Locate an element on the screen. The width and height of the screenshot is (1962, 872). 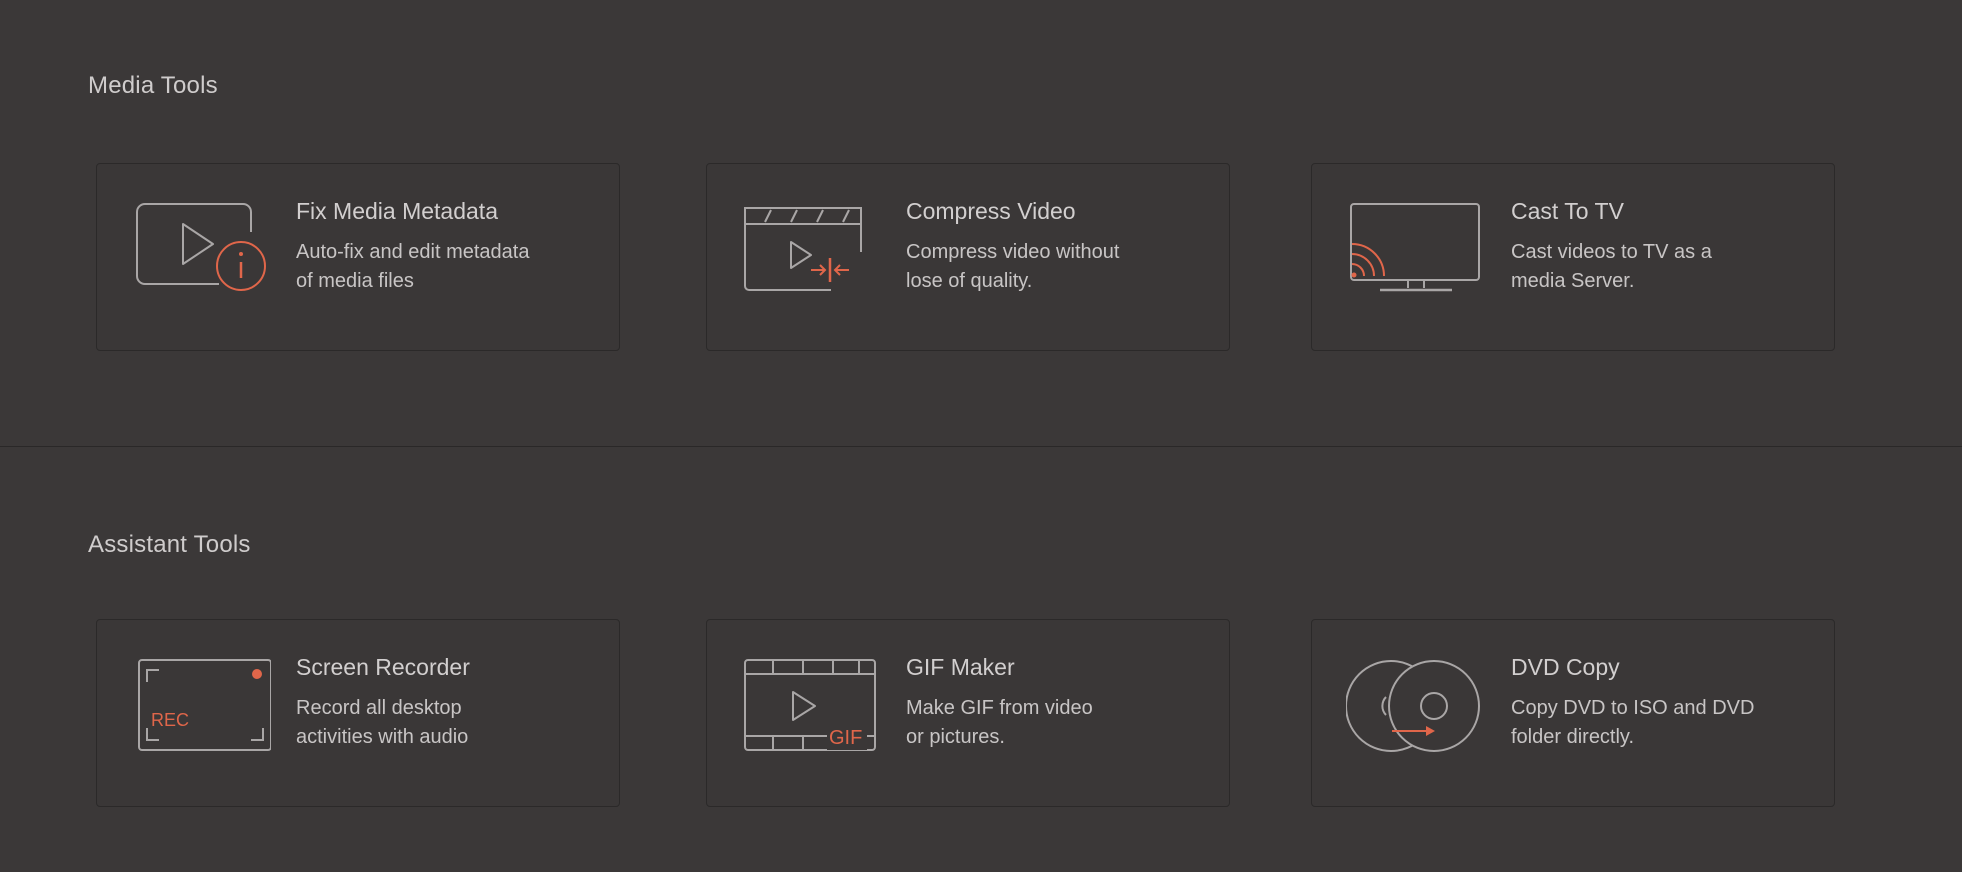
card-title: DVD Copy is located at coordinates (1565, 667).